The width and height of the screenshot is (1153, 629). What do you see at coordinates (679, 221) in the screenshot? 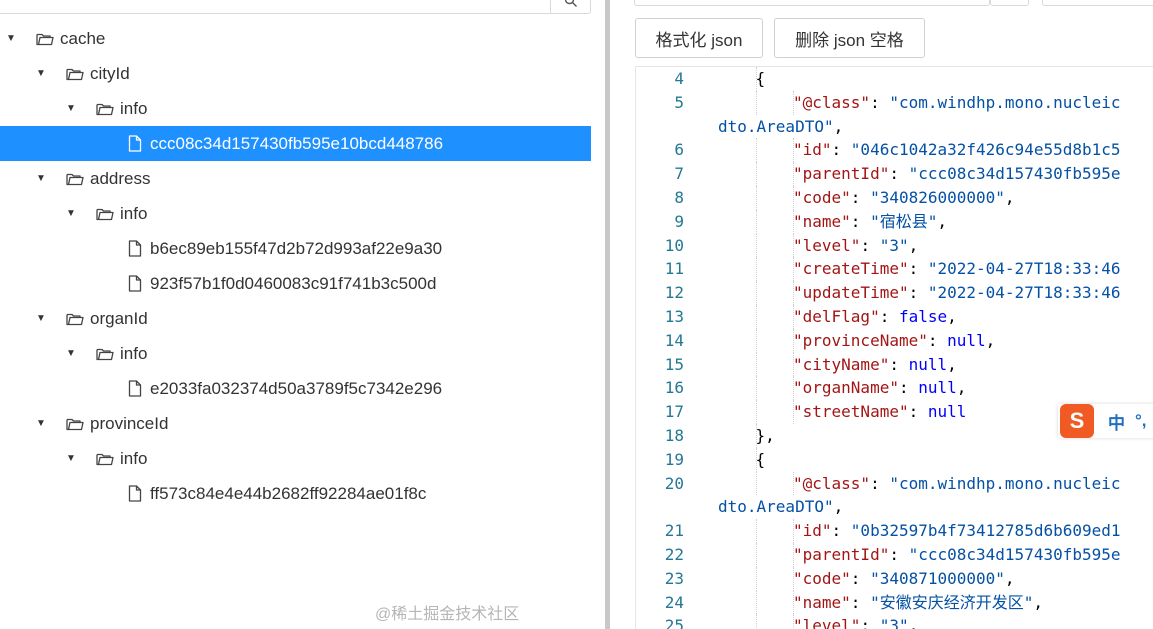
I see `line-number: 9` at bounding box center [679, 221].